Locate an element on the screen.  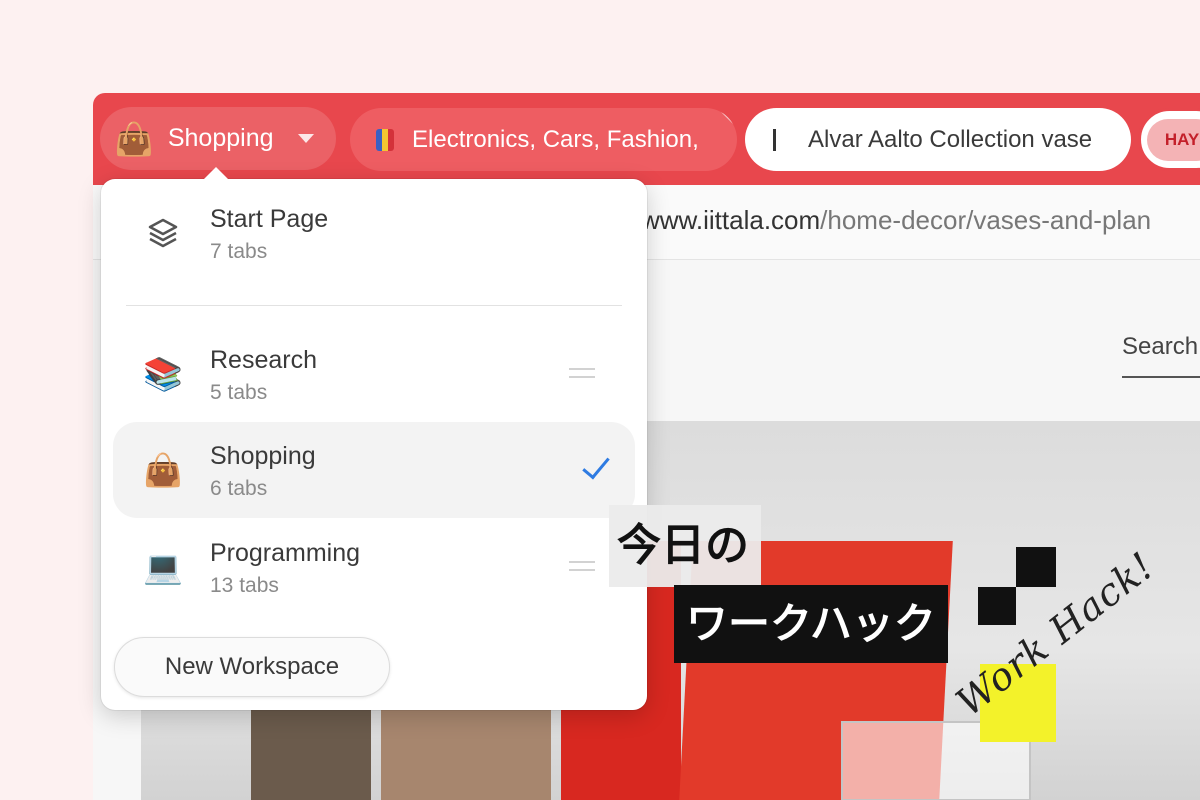
workspace-name: Start Page is located at coordinates (269, 219).